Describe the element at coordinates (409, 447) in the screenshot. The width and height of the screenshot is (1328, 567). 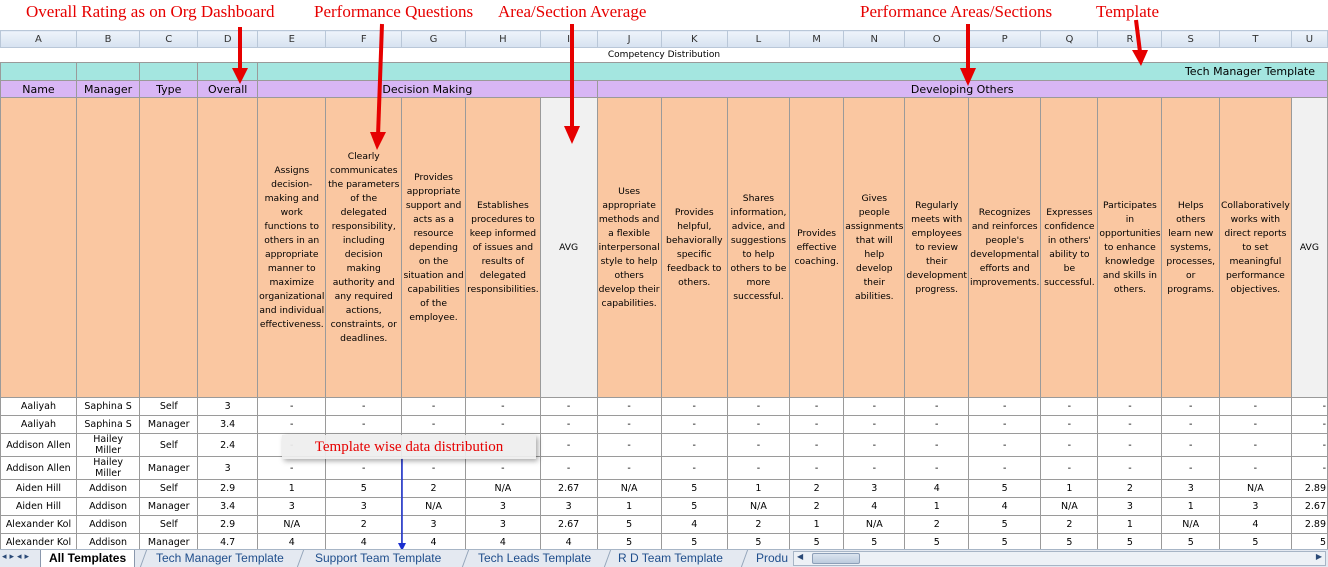
I see `template-distribution-callout: Template wise data distribution` at that location.